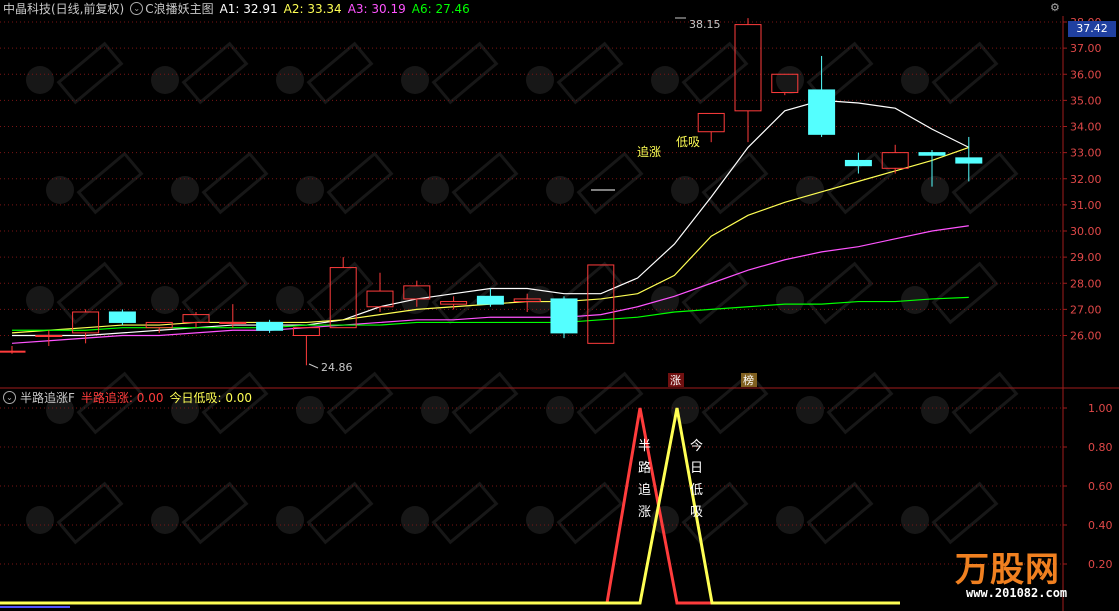  What do you see at coordinates (1100, 486) in the screenshot?
I see `sub-tick-label: 0.60` at bounding box center [1100, 486].